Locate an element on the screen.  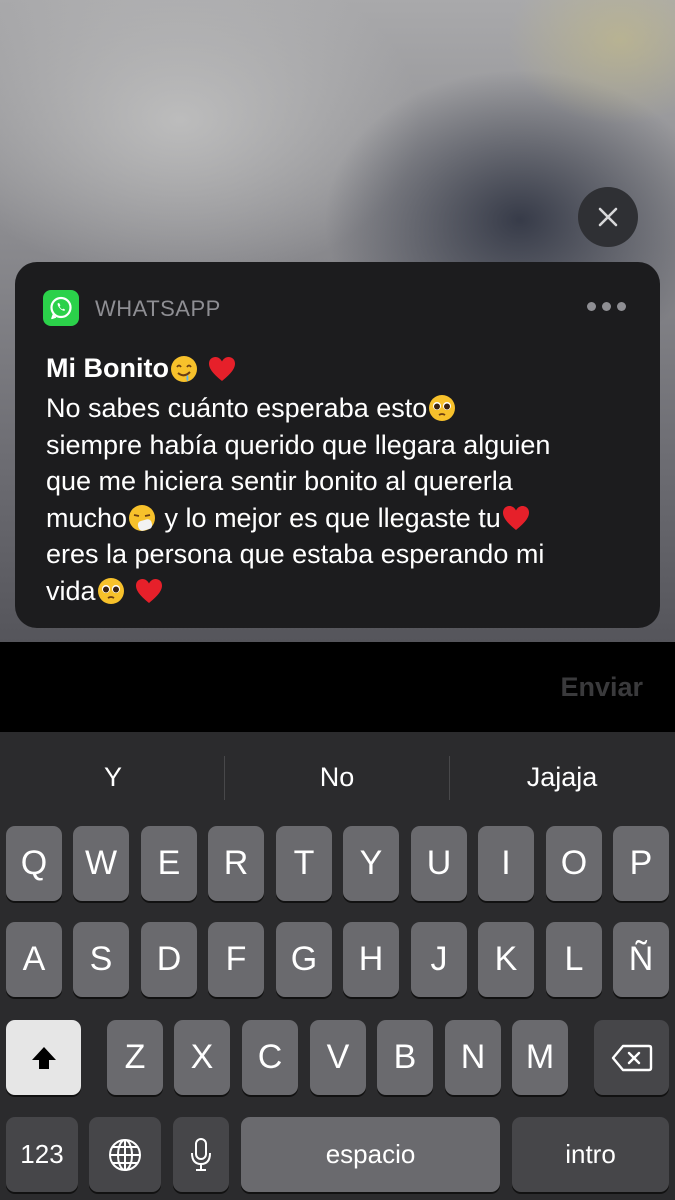
globe-icon is located at coordinates (125, 1154).